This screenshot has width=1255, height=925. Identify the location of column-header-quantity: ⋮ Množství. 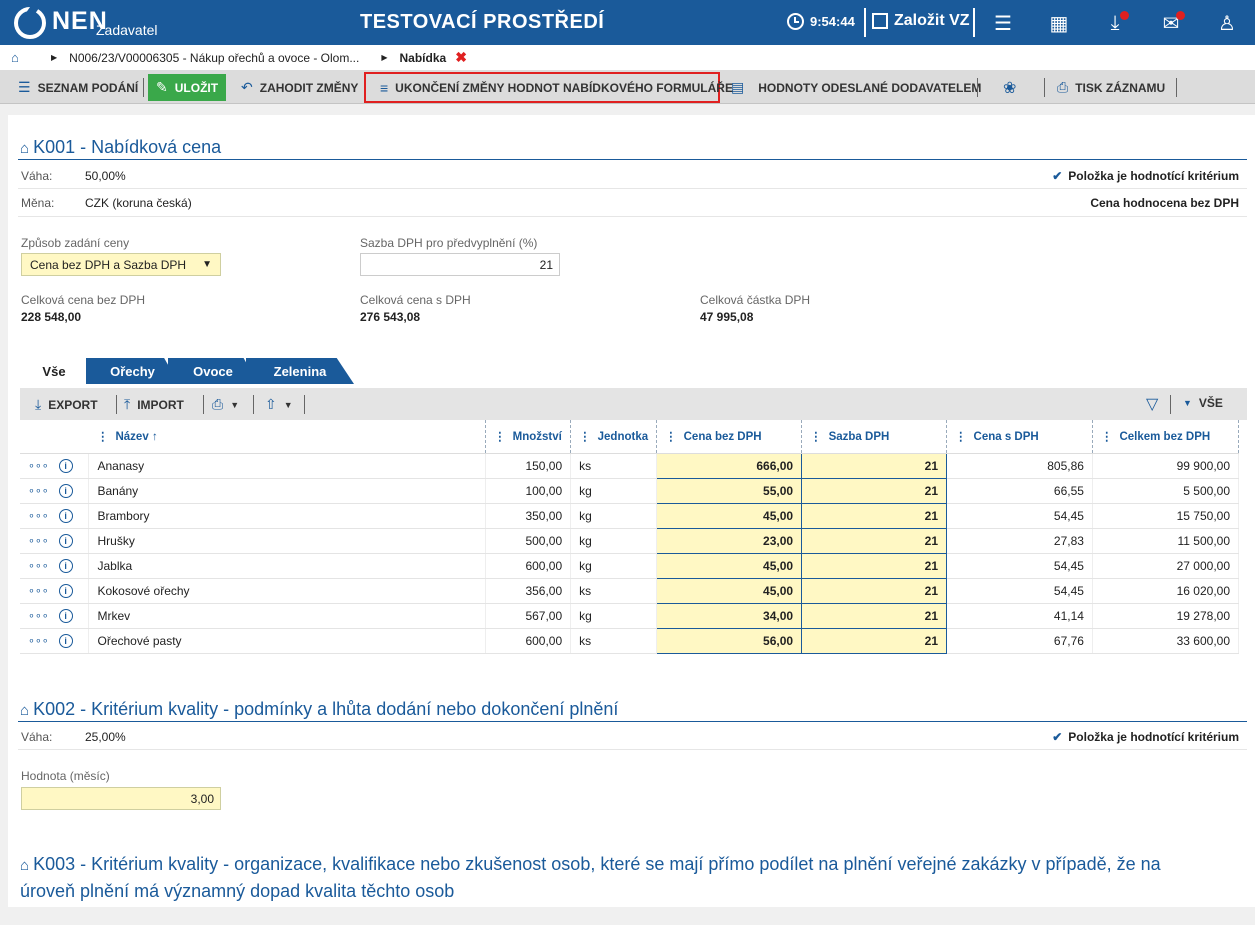
(528, 437).